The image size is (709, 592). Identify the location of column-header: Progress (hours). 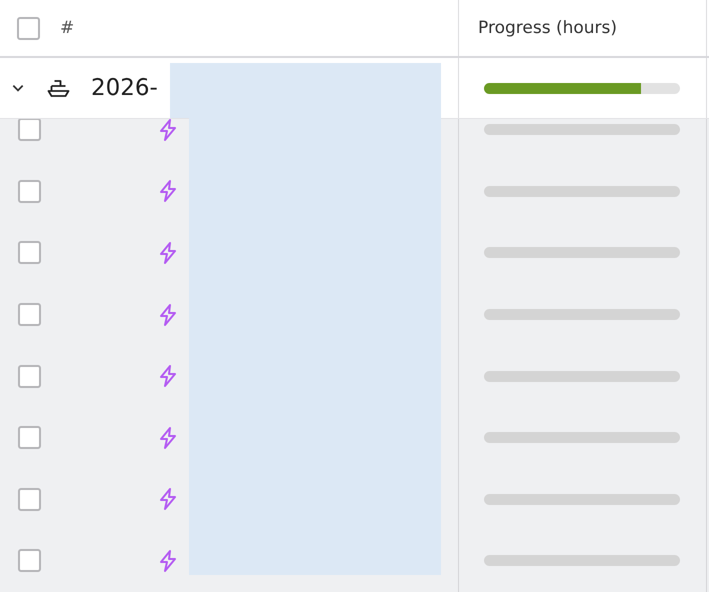
(548, 28).